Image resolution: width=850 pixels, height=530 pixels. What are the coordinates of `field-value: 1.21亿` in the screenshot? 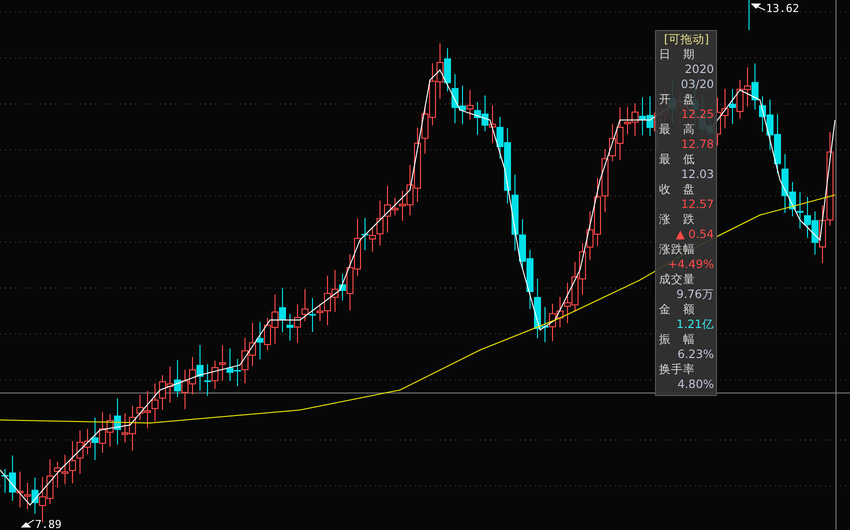 It's located at (694, 324).